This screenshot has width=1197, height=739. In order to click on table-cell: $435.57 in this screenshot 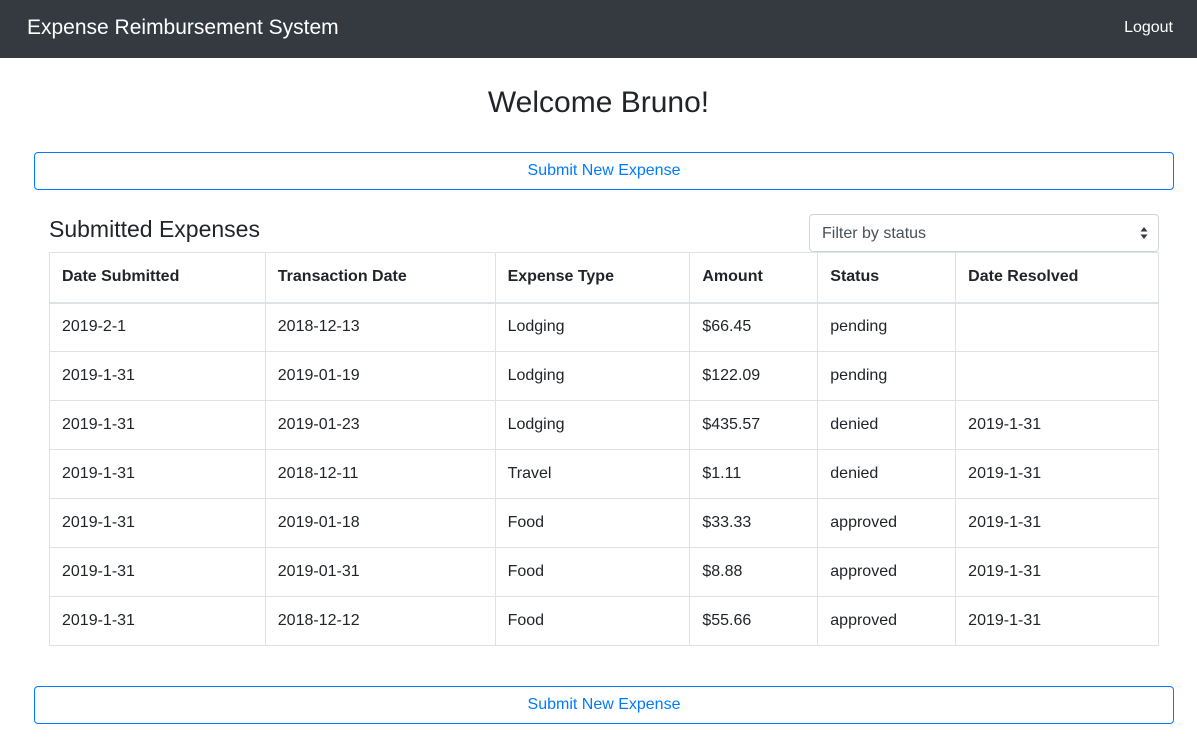, I will do `click(754, 425)`.